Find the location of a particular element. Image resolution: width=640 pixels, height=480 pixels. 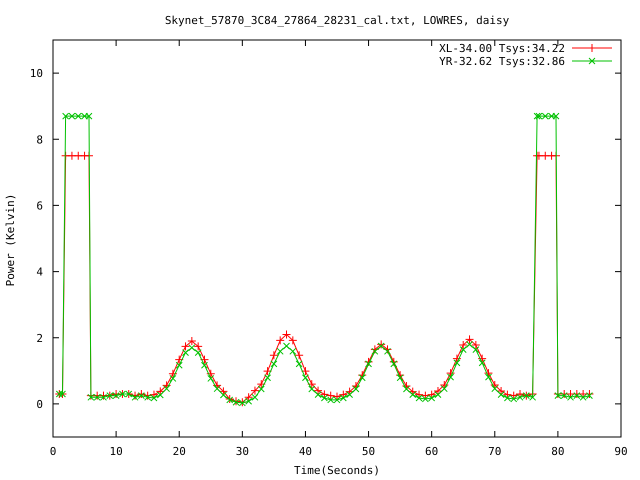

x-tick-label: 20 is located at coordinates (179, 451).